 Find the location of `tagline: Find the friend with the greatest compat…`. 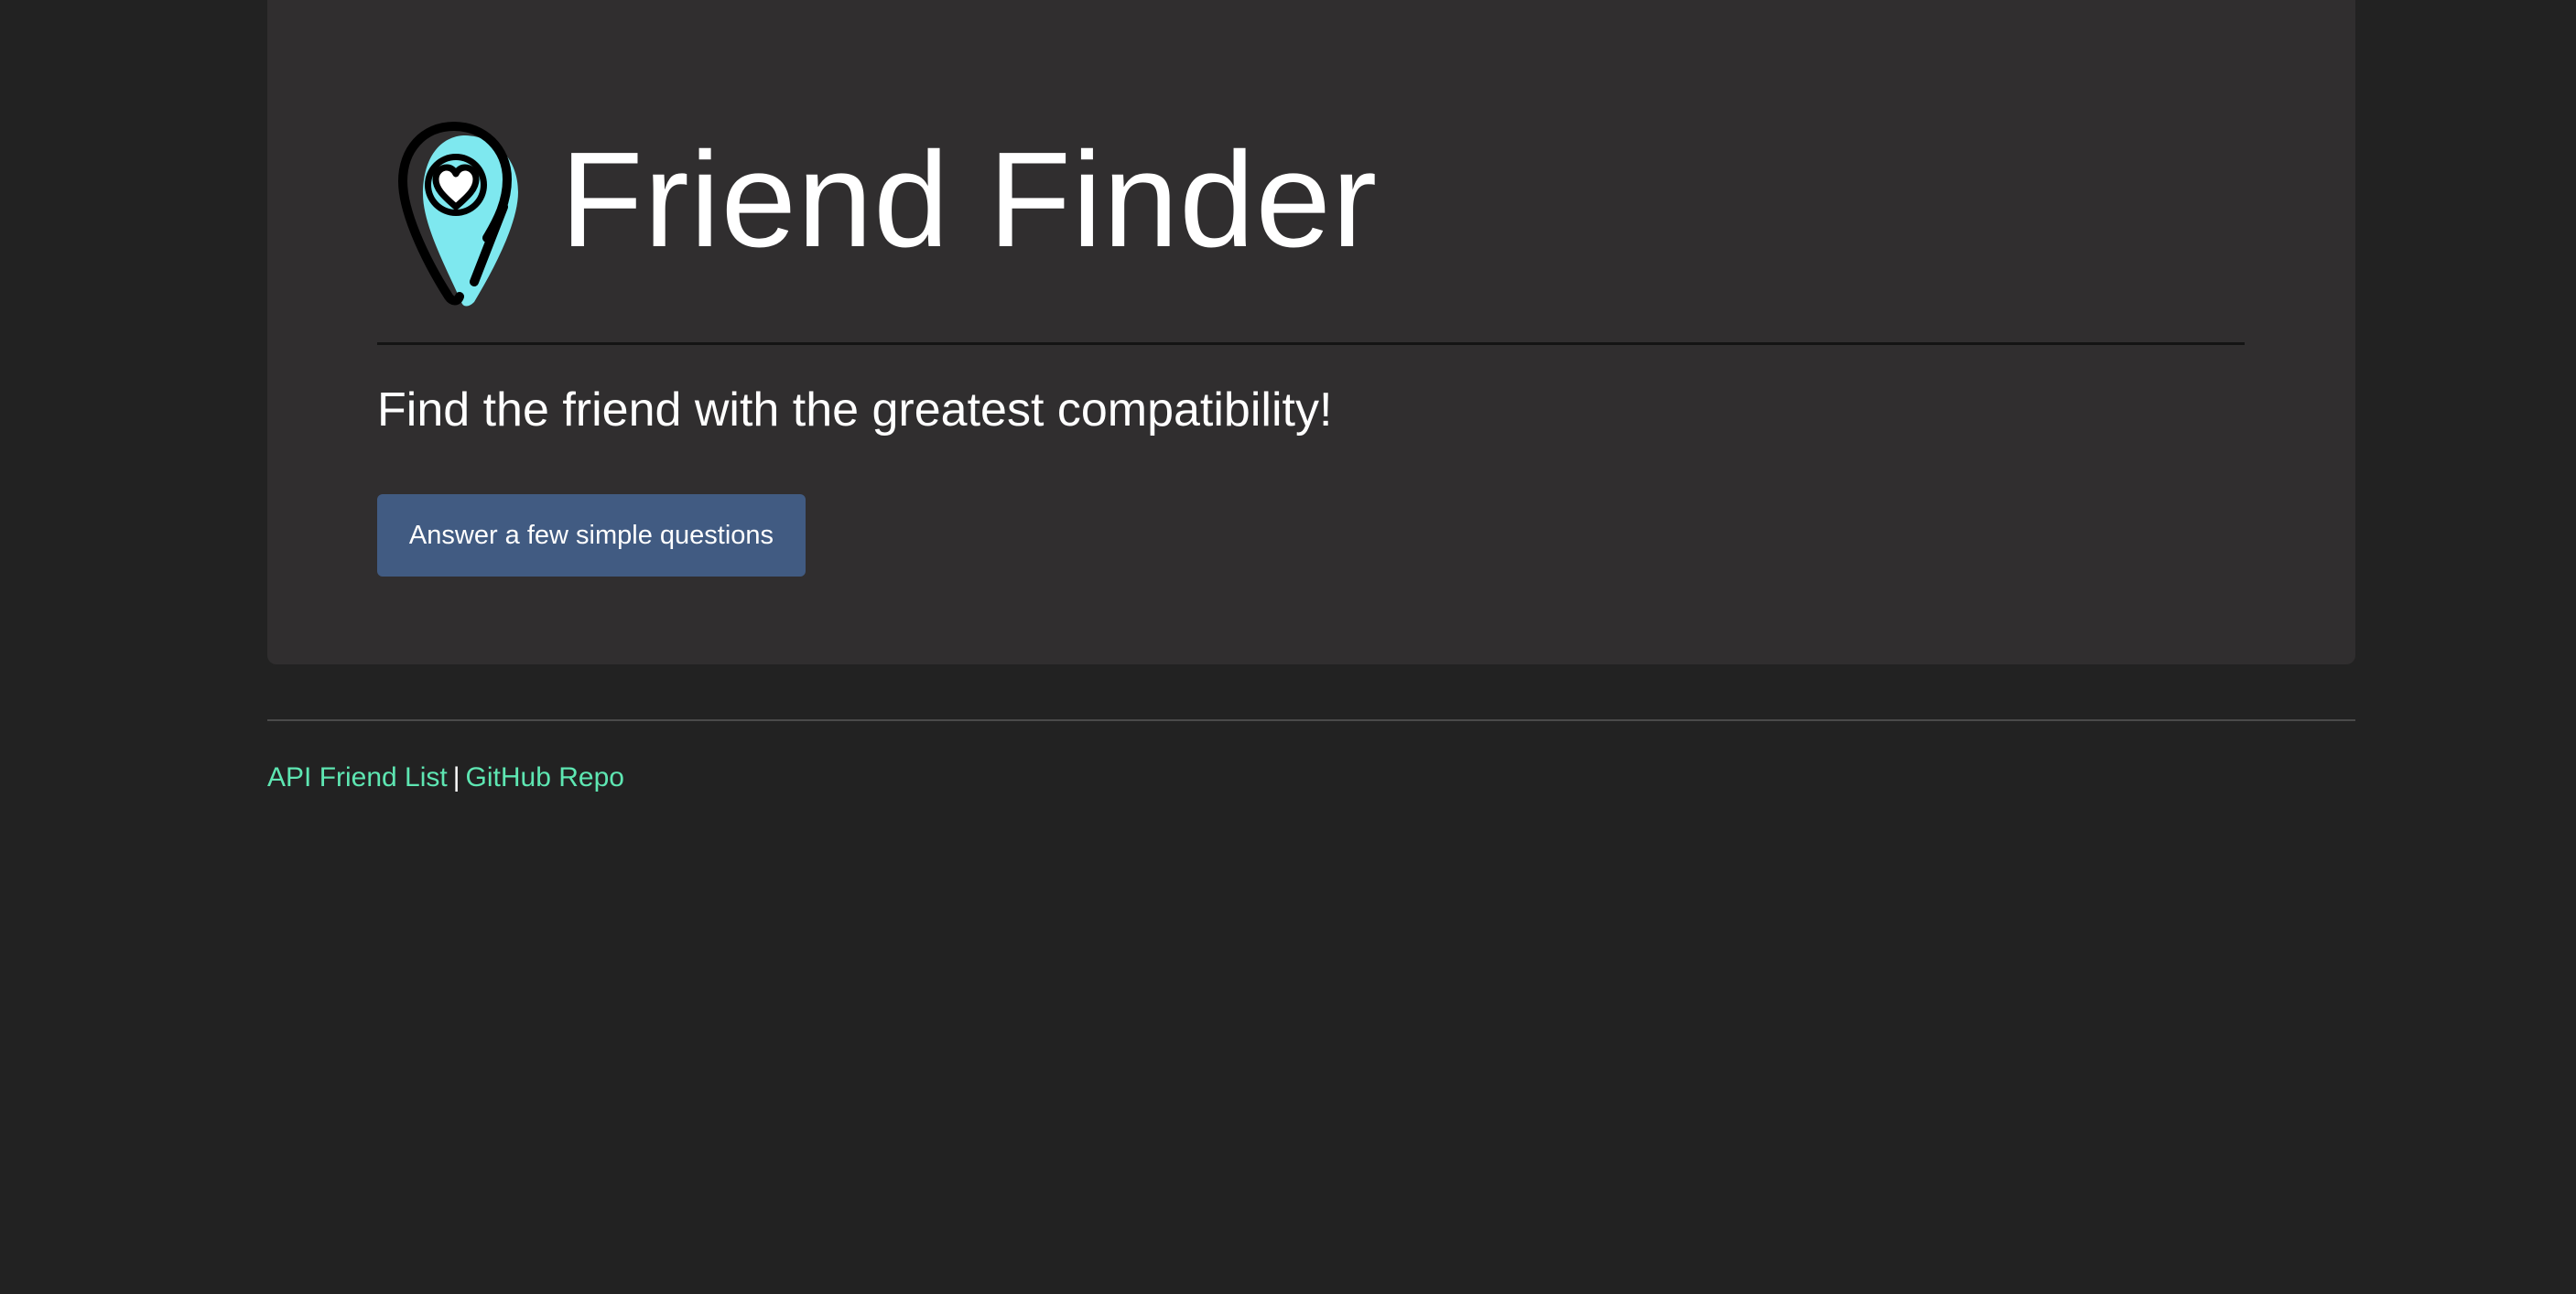

tagline: Find the friend with the greatest compat… is located at coordinates (855, 410).